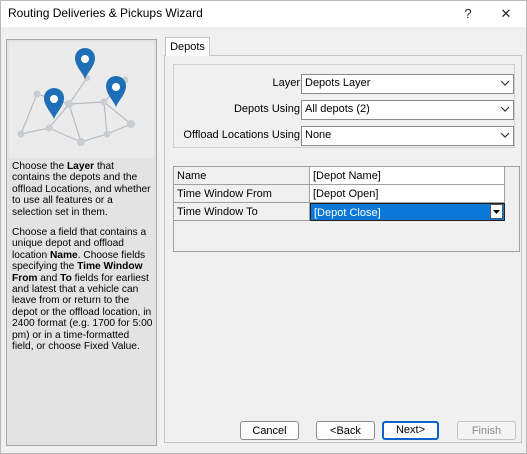 The width and height of the screenshot is (527, 454). Describe the element at coordinates (241, 135) in the screenshot. I see `offload-label: Offload Locations Using` at that location.